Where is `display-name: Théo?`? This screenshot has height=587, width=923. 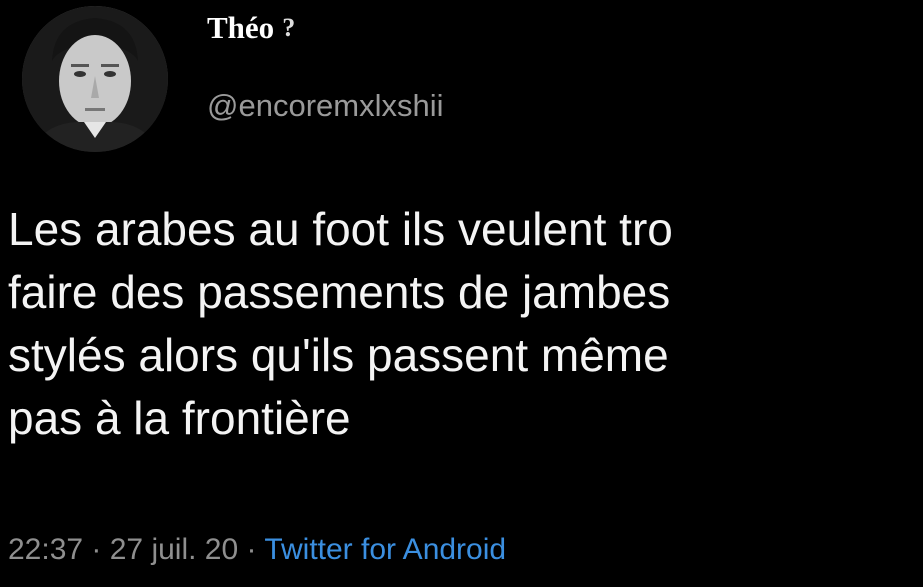
display-name: Théo? is located at coordinates (251, 28).